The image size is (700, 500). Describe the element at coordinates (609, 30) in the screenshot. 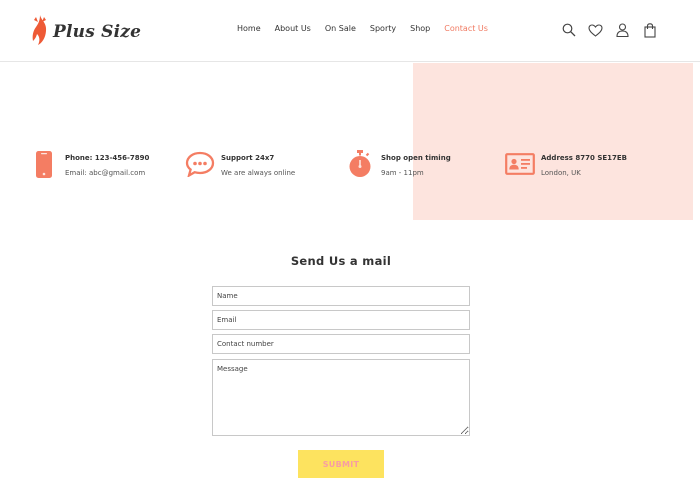

I see `header-icons` at that location.